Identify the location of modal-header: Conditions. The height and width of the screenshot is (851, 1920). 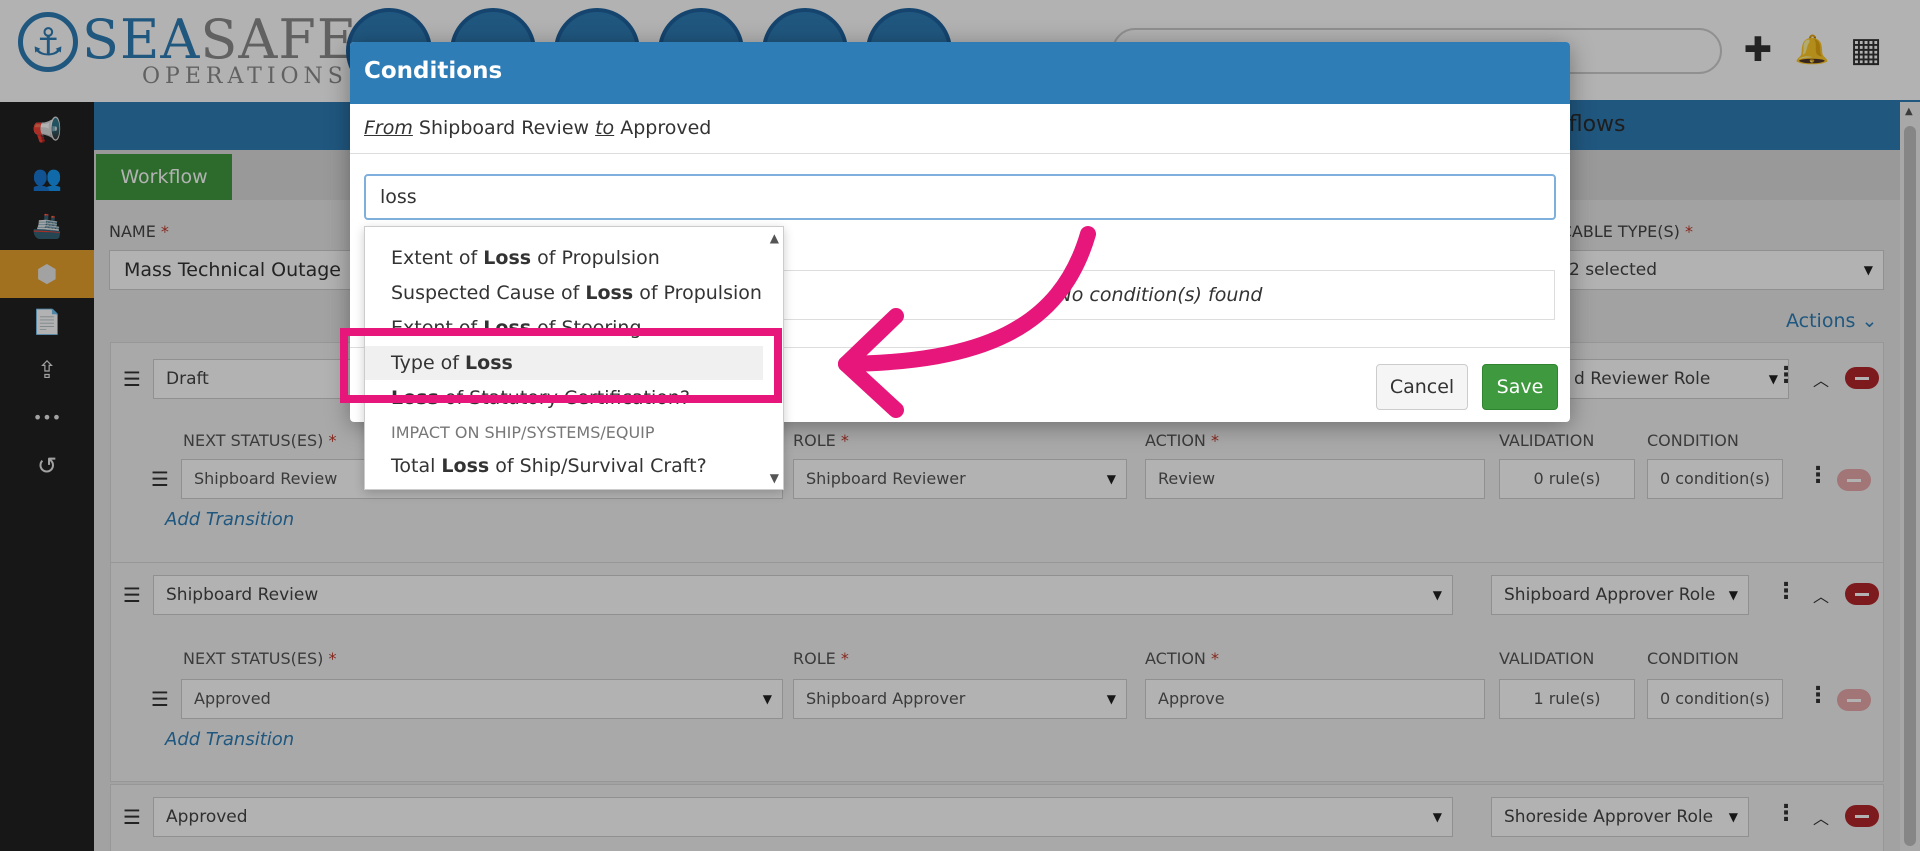
(960, 73).